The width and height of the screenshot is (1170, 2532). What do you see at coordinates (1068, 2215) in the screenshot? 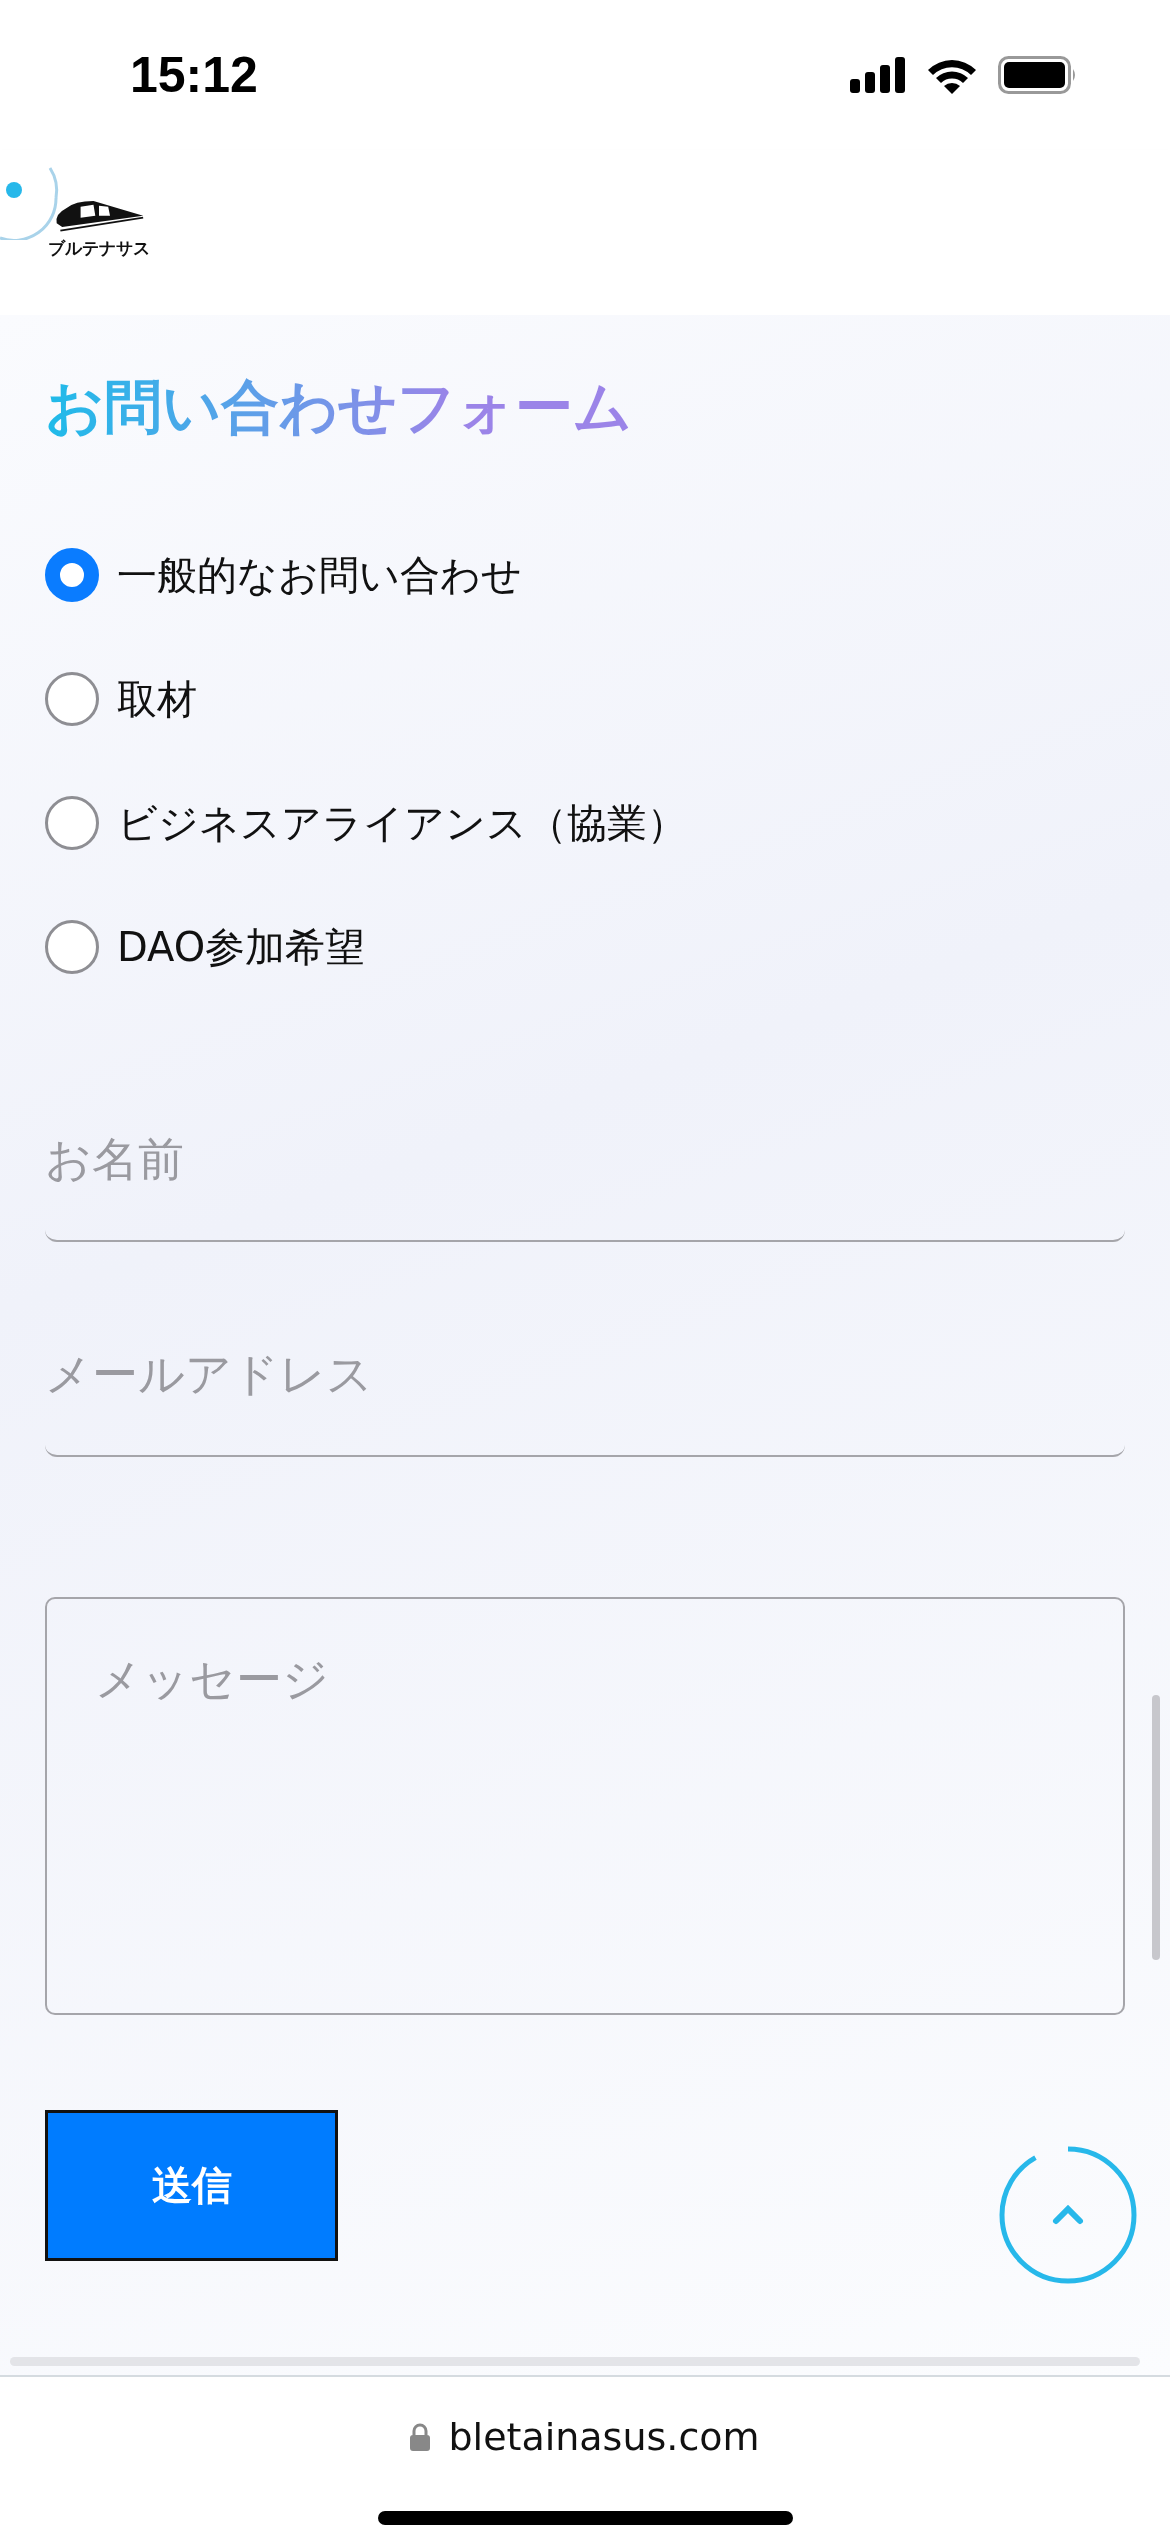
I see `scroll-top-button` at bounding box center [1068, 2215].